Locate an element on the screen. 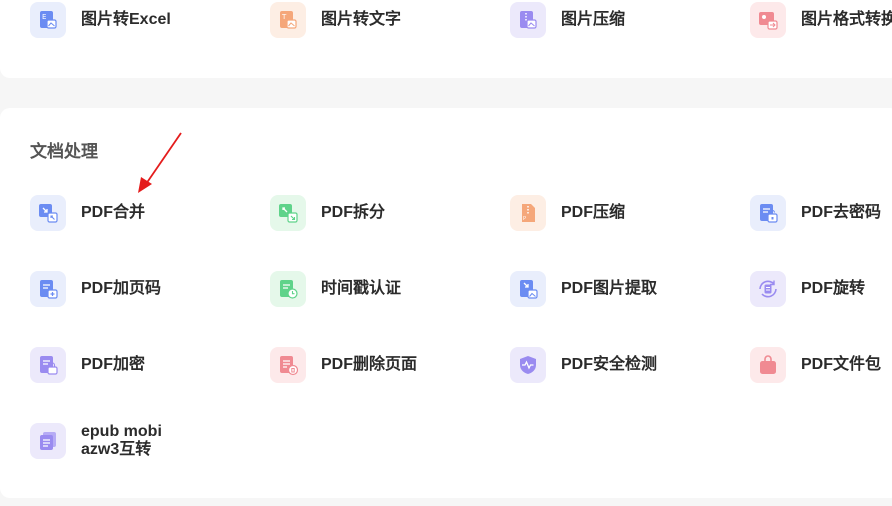 The image size is (892, 506). timestamp-icon is located at coordinates (288, 289).